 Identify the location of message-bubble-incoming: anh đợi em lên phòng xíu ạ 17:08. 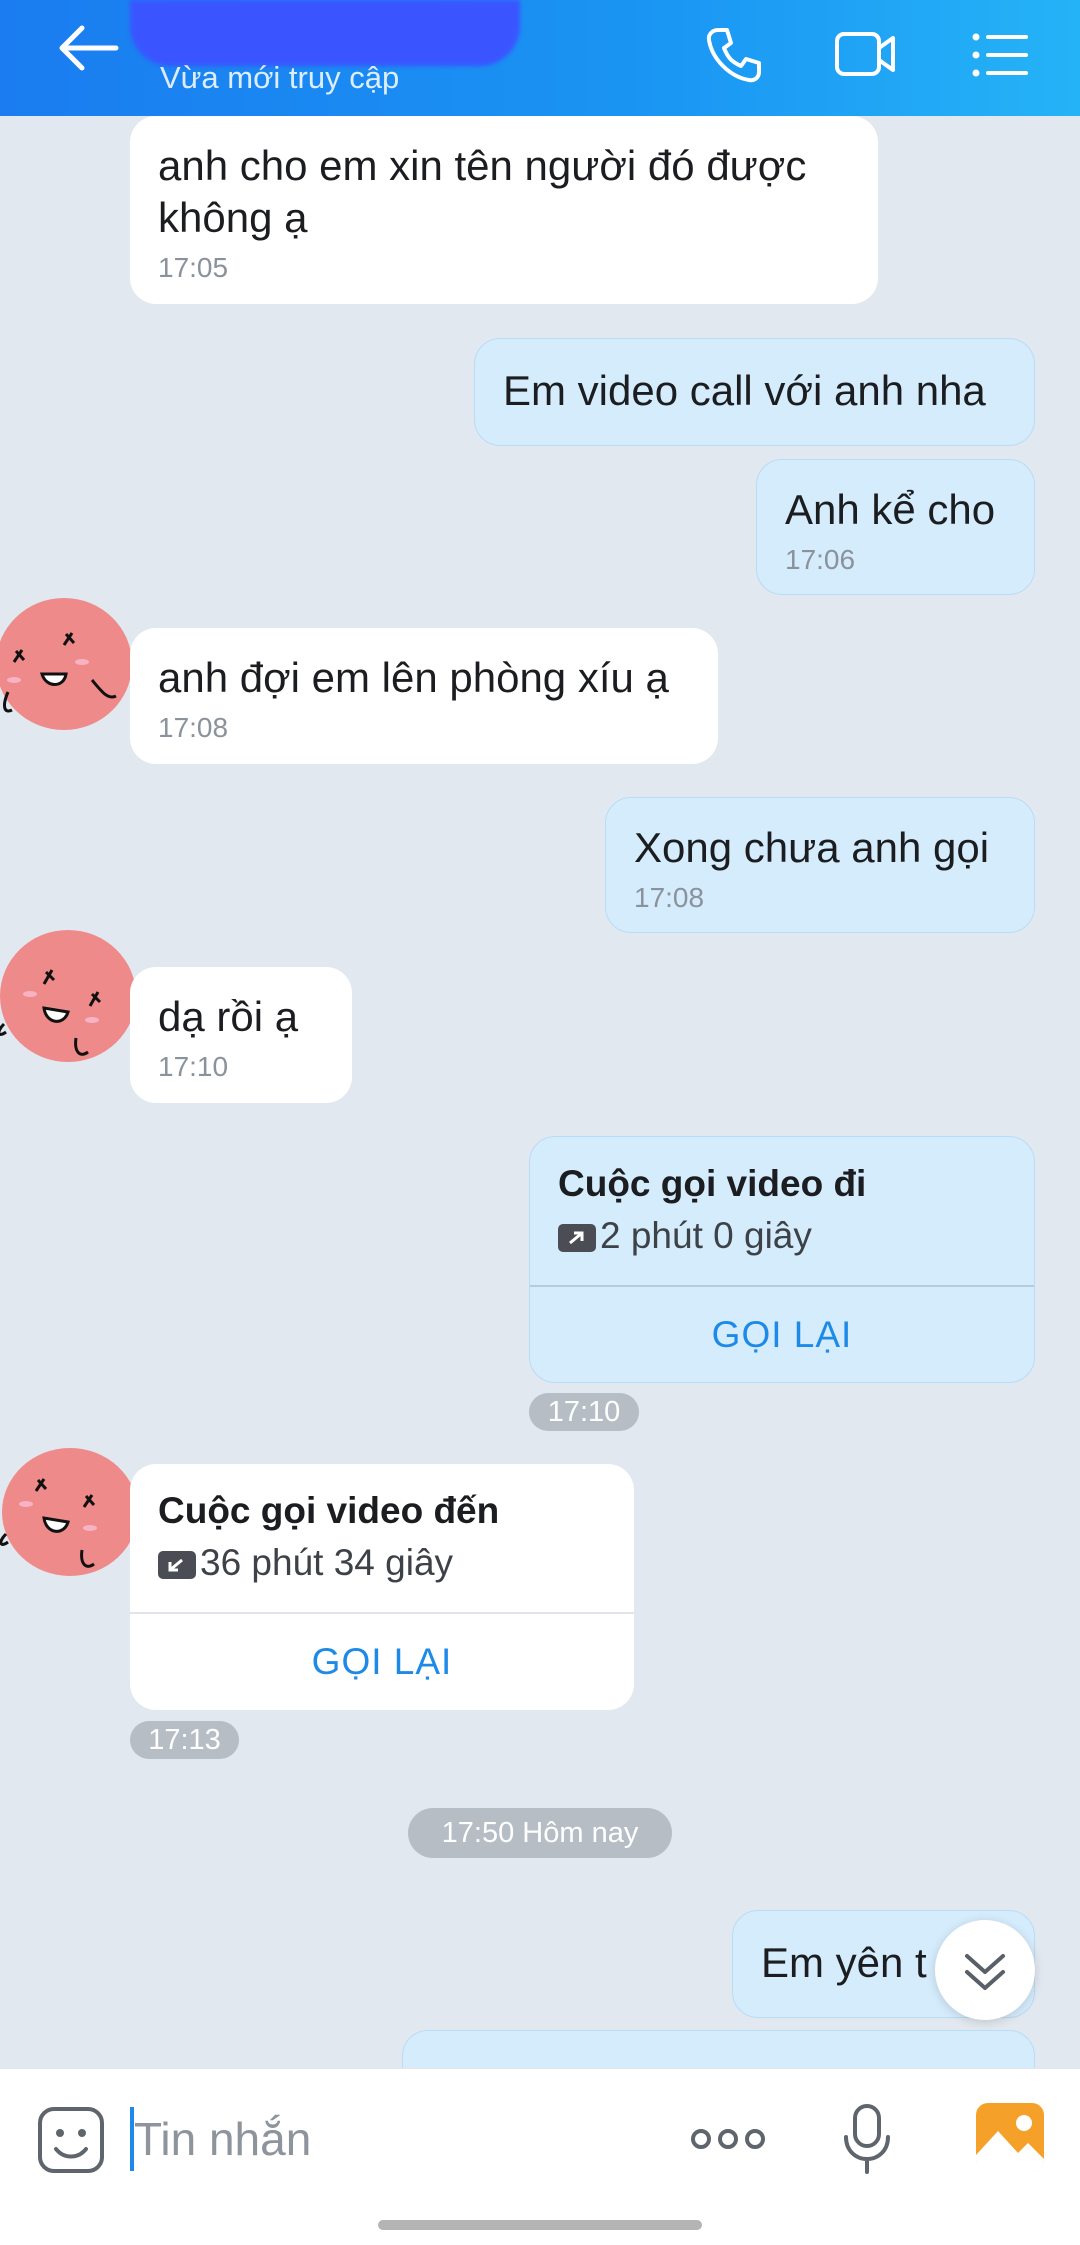
(424, 696).